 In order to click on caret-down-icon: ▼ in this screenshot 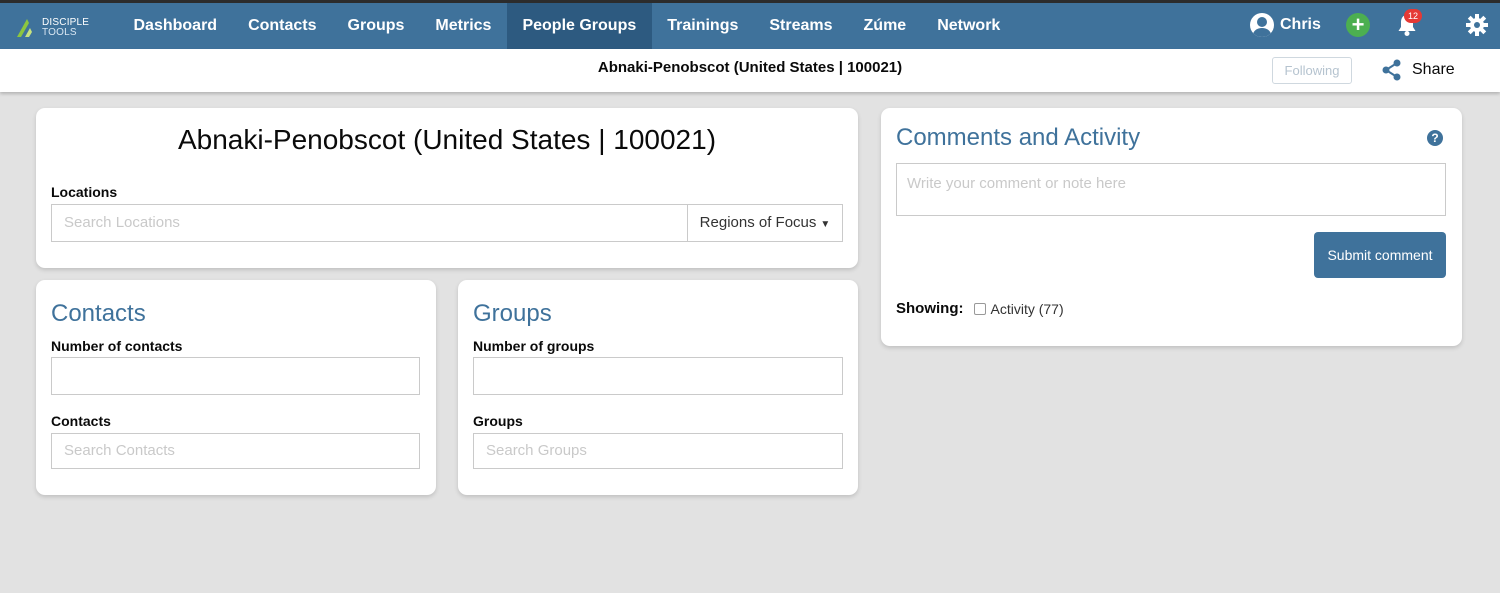, I will do `click(825, 224)`.